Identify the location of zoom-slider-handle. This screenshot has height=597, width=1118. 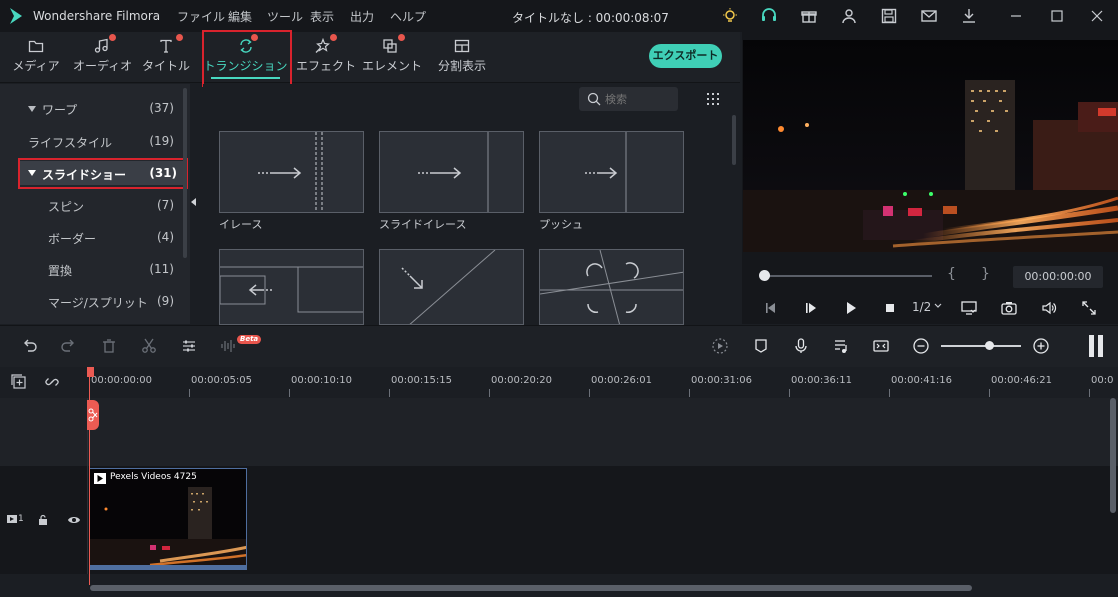
(989, 345).